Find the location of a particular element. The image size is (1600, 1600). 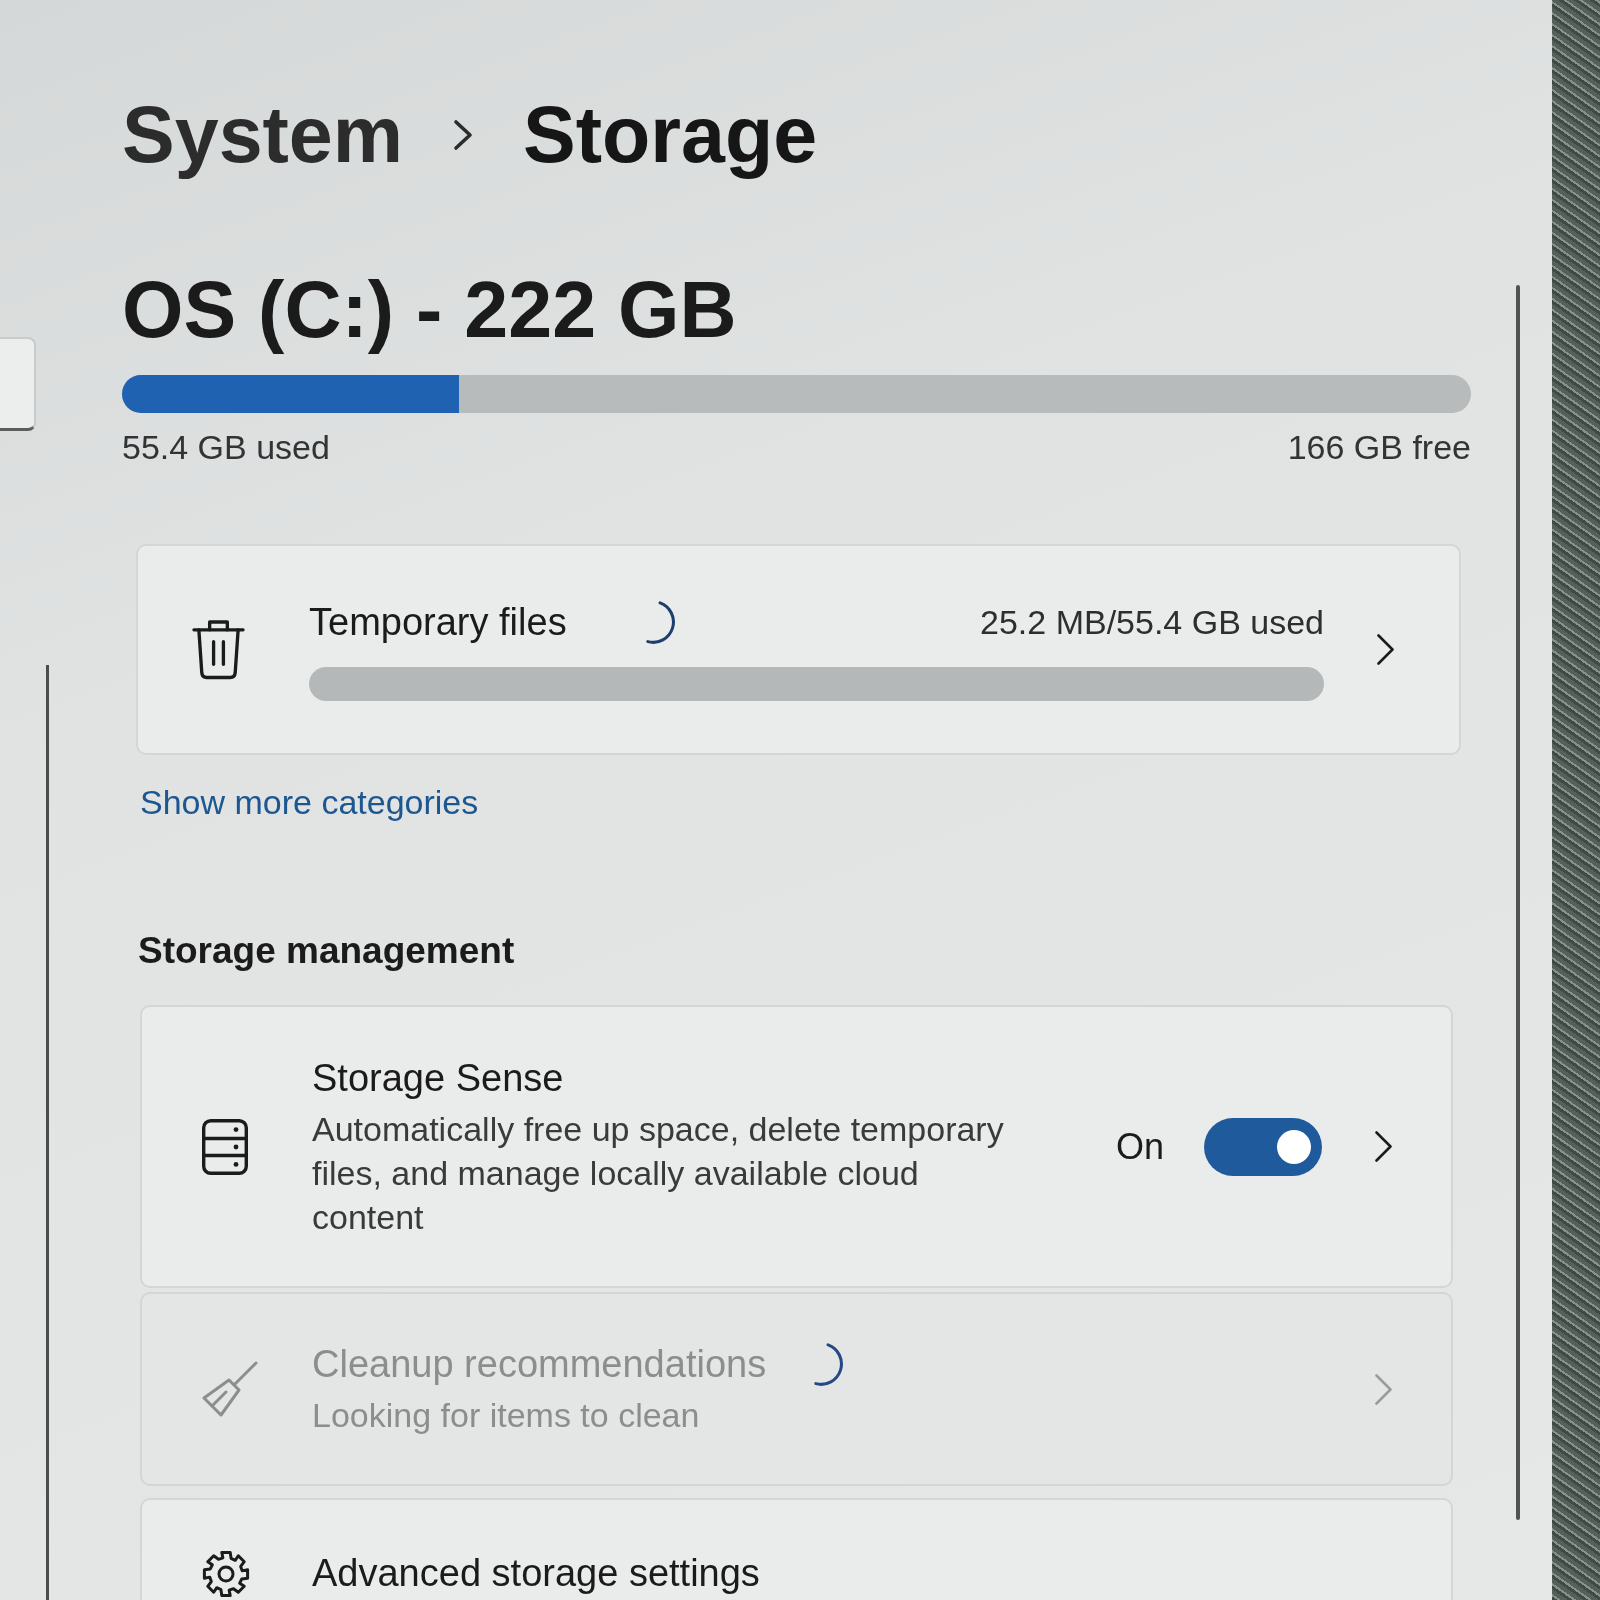

setting-title: Advanced storage settings is located at coordinates (536, 1573).